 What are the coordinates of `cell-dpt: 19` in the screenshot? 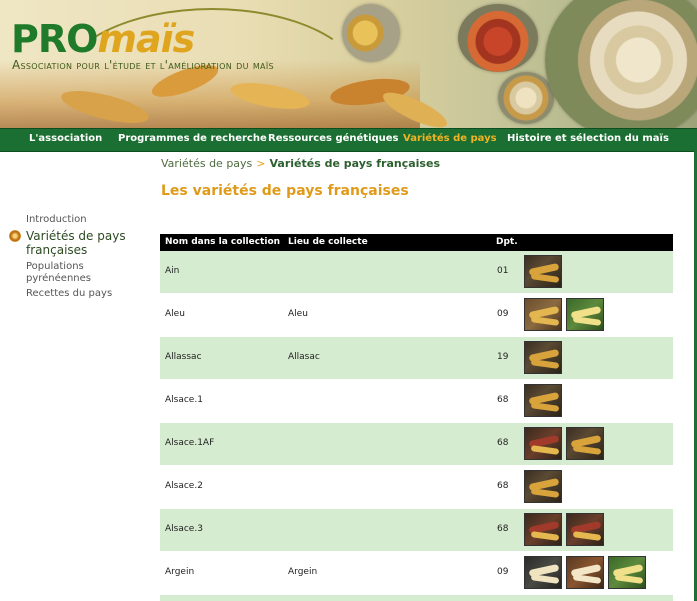 It's located at (503, 357).